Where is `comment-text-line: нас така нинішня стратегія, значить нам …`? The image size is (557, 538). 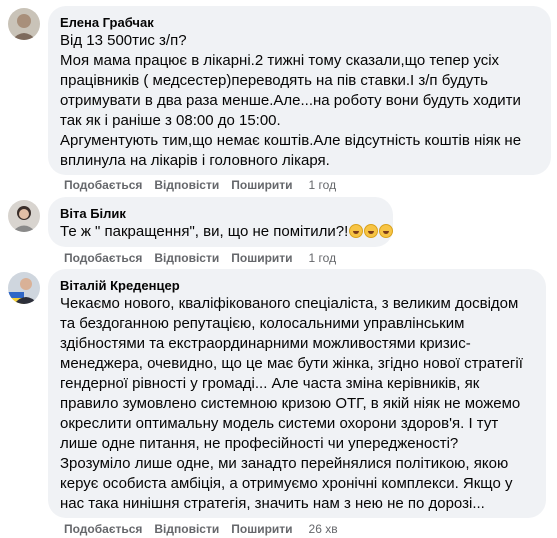 comment-text-line: нас така нинішня стратегія, значить нам … is located at coordinates (272, 503).